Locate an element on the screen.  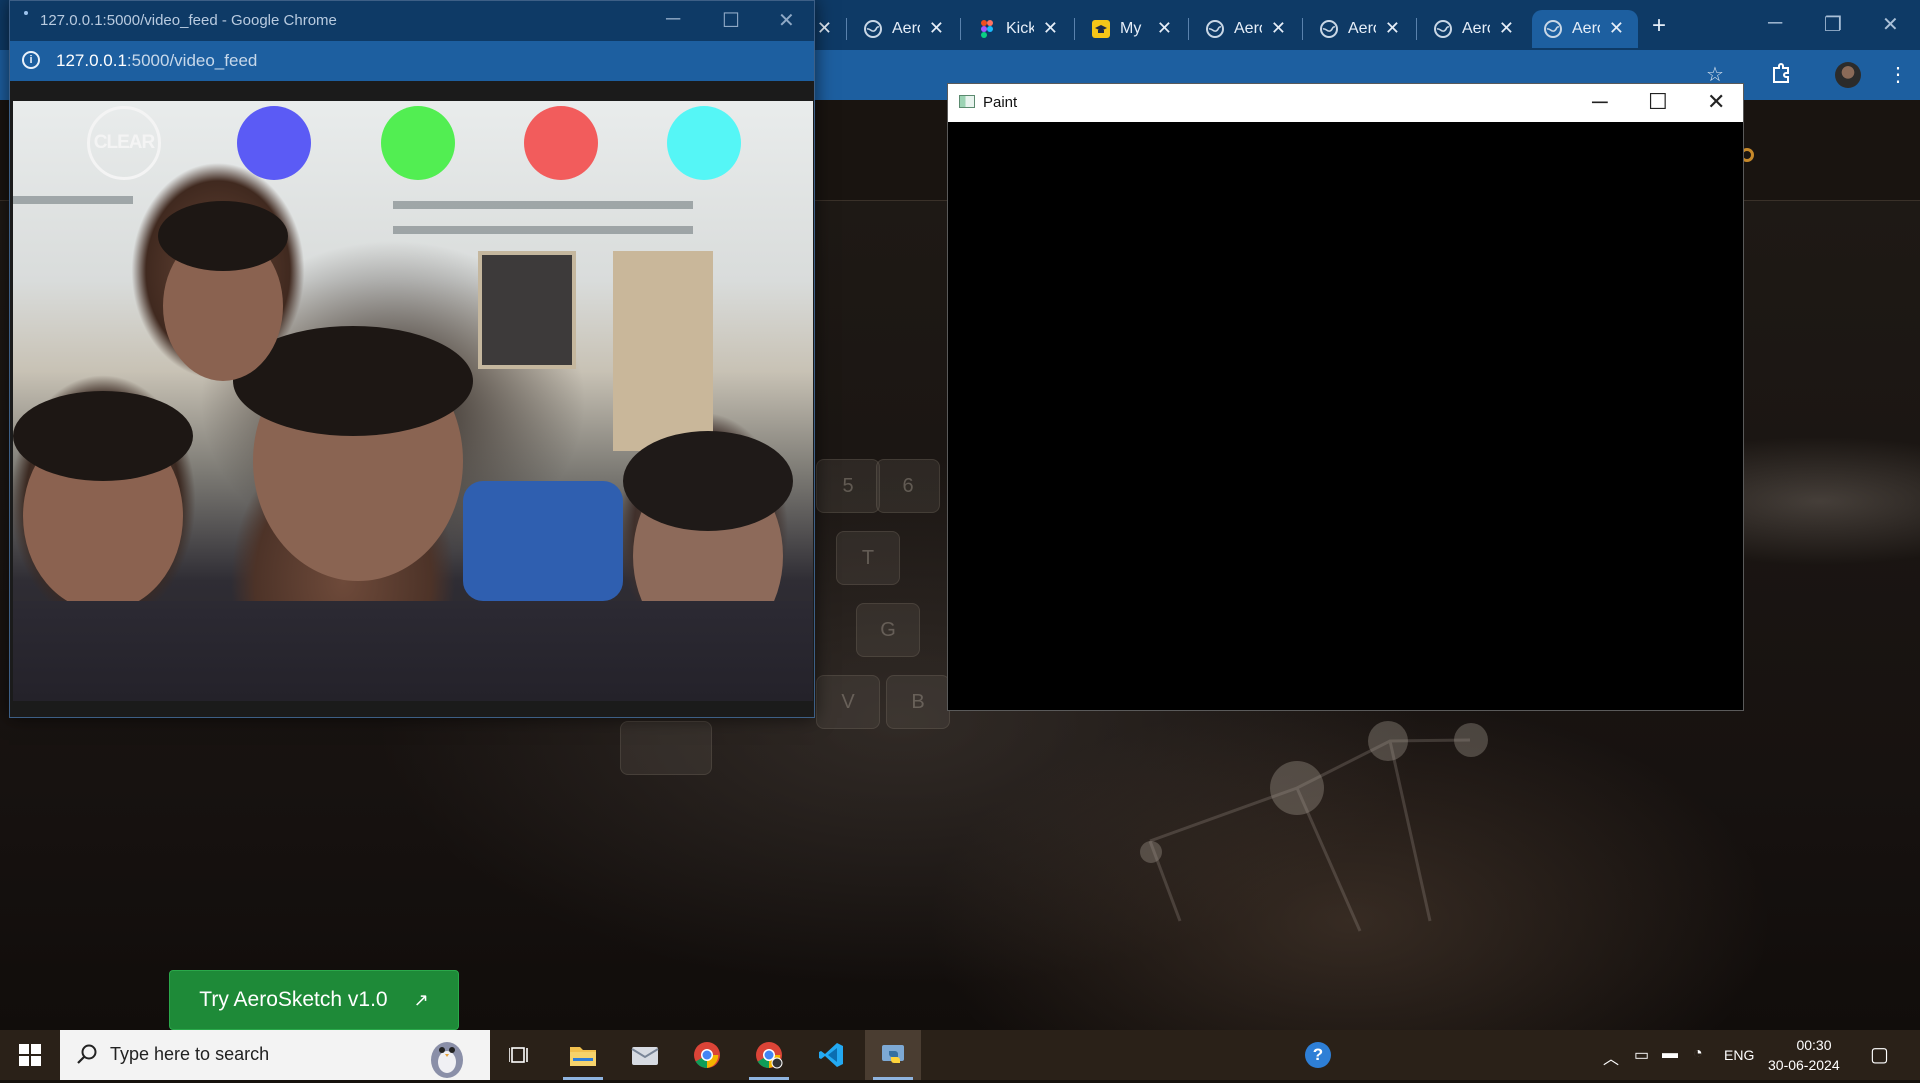
video-address-bar: i 127.0.0.1:5000/video_feed is located at coordinates (412, 61).